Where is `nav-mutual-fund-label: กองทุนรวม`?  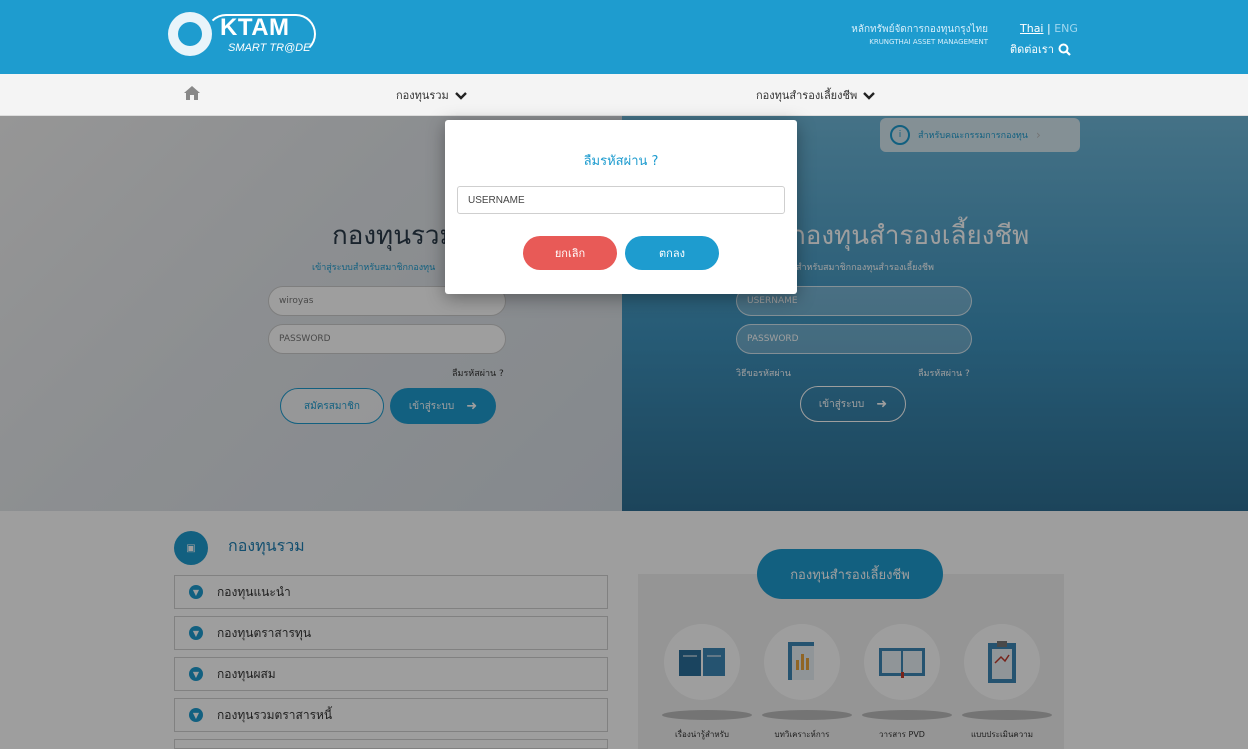
nav-mutual-fund-label: กองทุนรวม is located at coordinates (422, 95).